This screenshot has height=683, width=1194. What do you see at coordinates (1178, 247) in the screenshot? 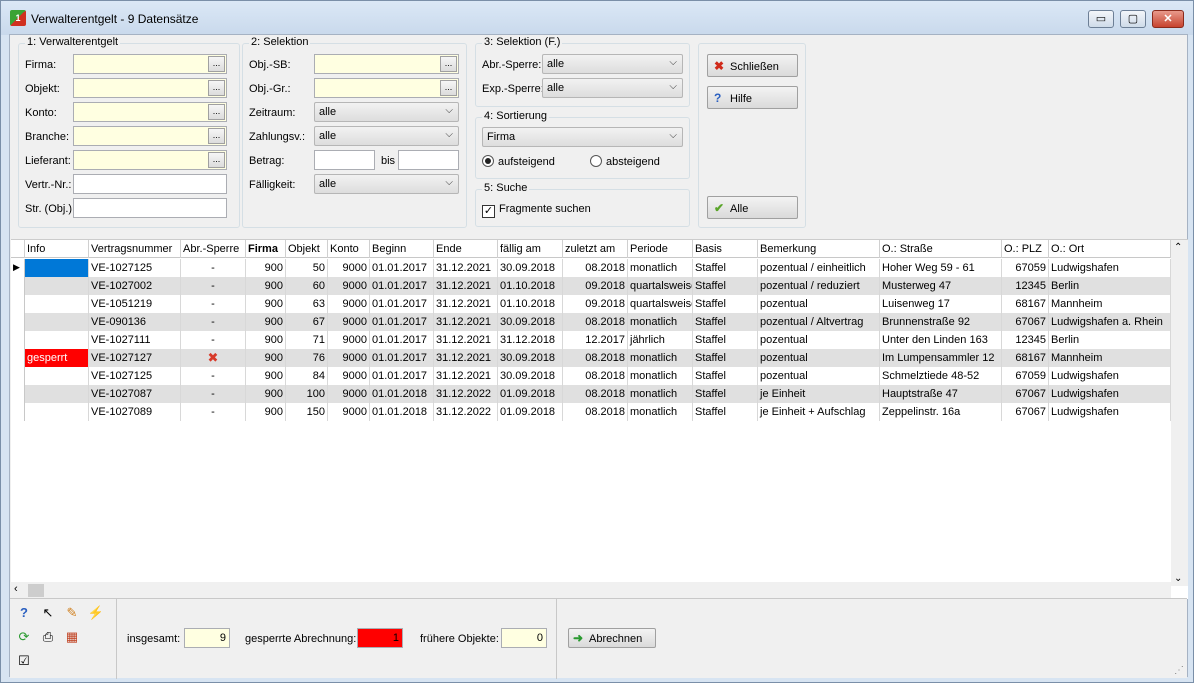
I see `scroll-up-icon: ⌃` at bounding box center [1178, 247].